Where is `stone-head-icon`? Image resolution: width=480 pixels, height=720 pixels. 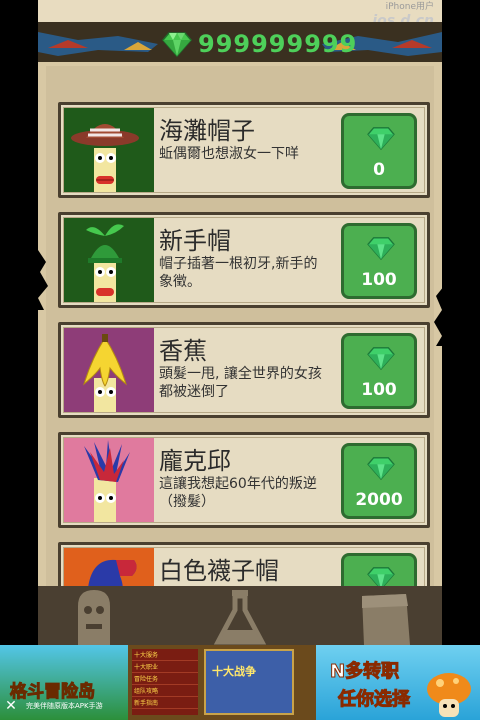
stone-head-icon is located at coordinates (94, 617).